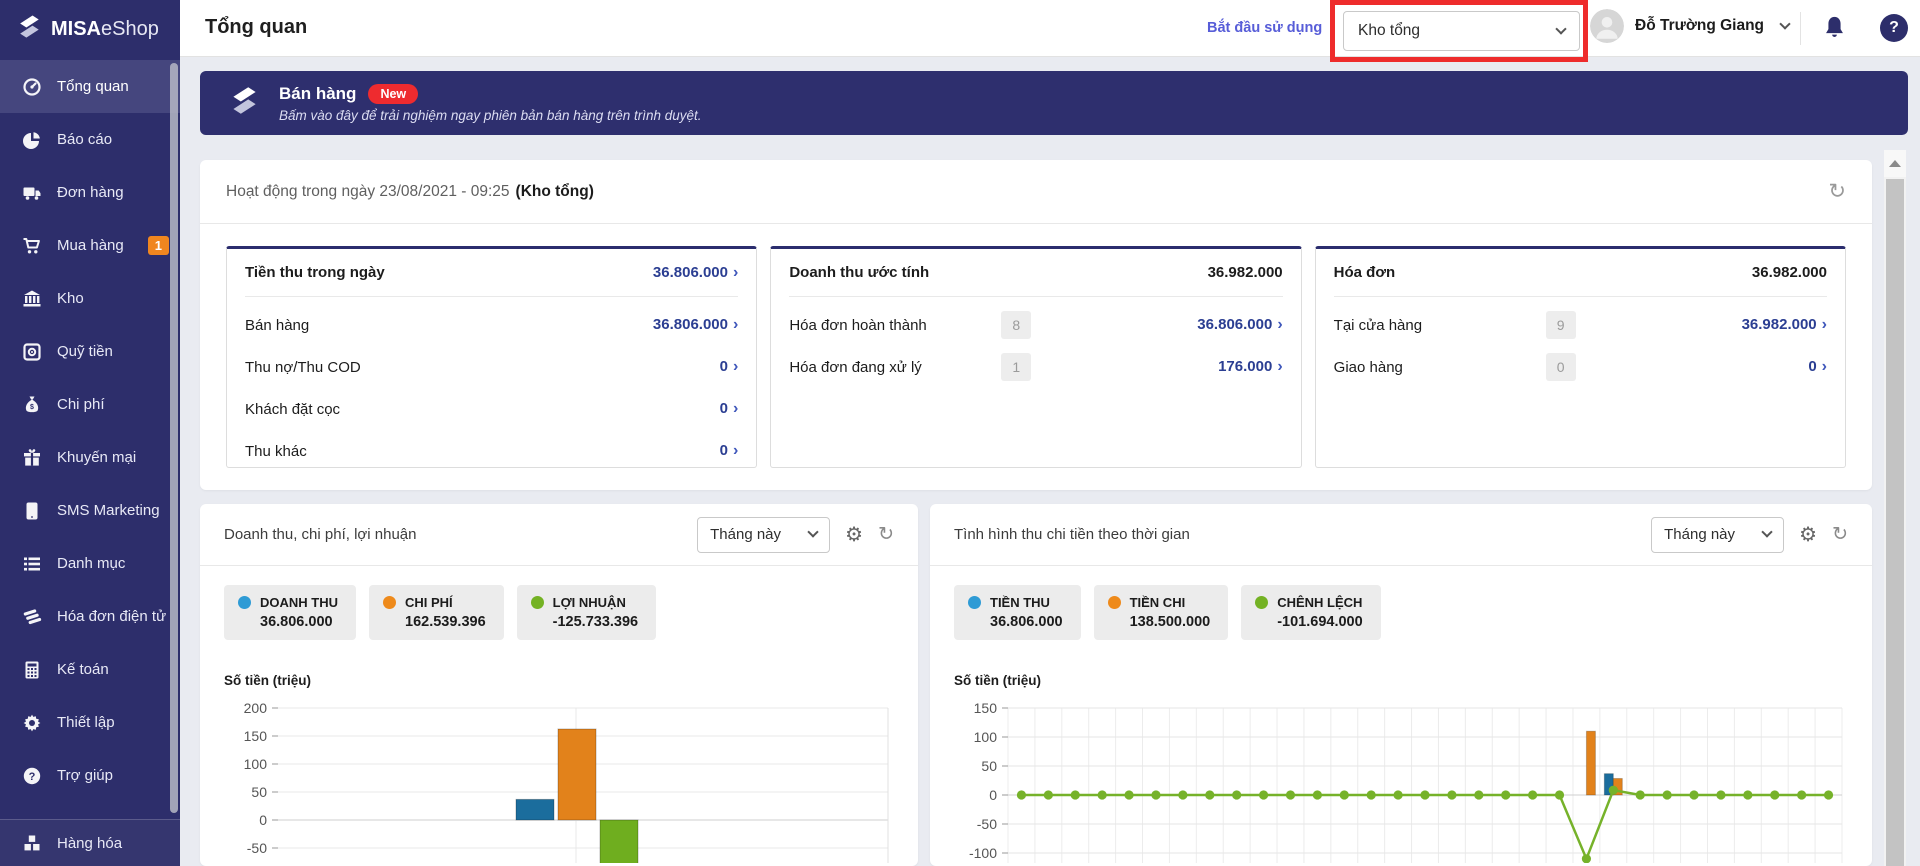  I want to click on legend-chip: CHÊNH LỆCH -101.694.000, so click(1311, 612).